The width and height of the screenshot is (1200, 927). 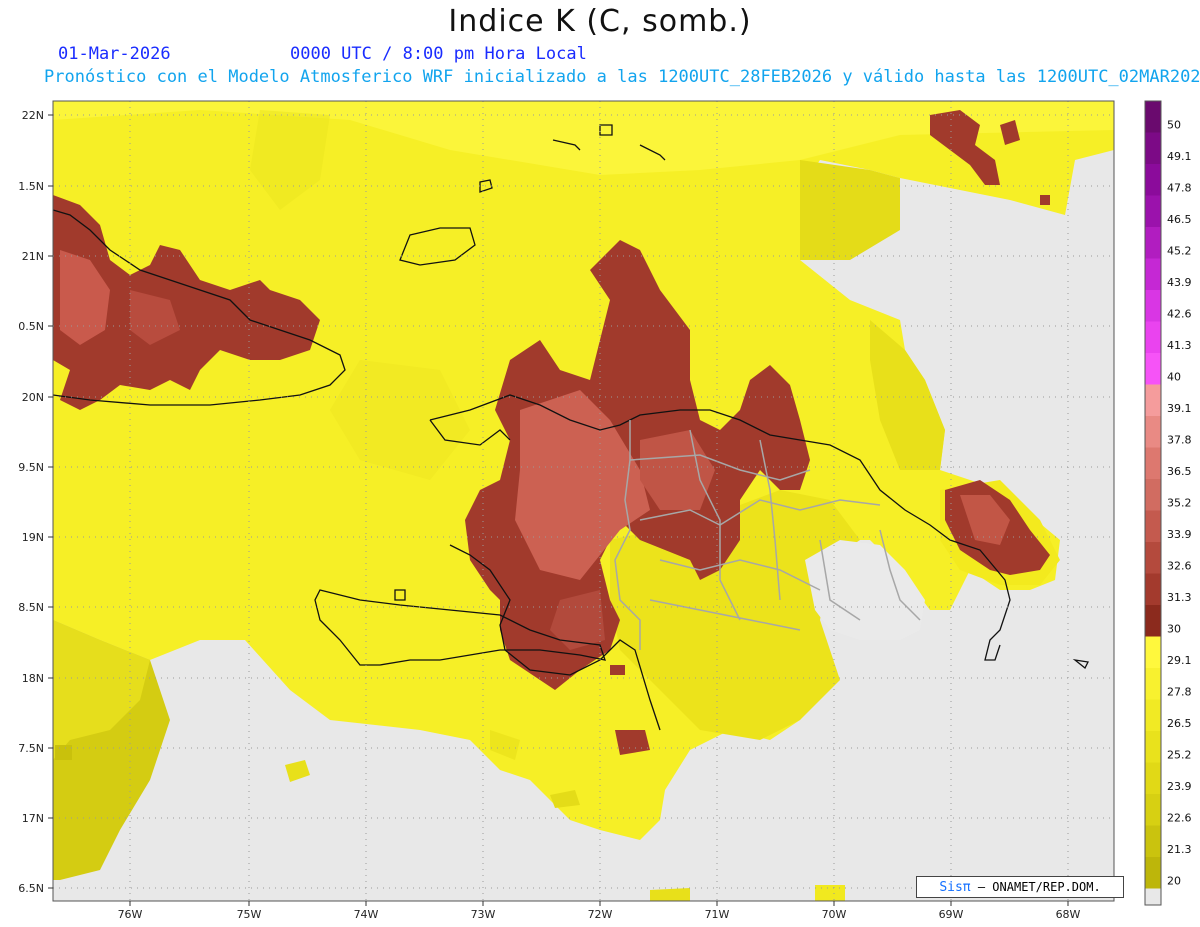 What do you see at coordinates (1179, 156) in the screenshot?
I see `legend-label: 49.1` at bounding box center [1179, 156].